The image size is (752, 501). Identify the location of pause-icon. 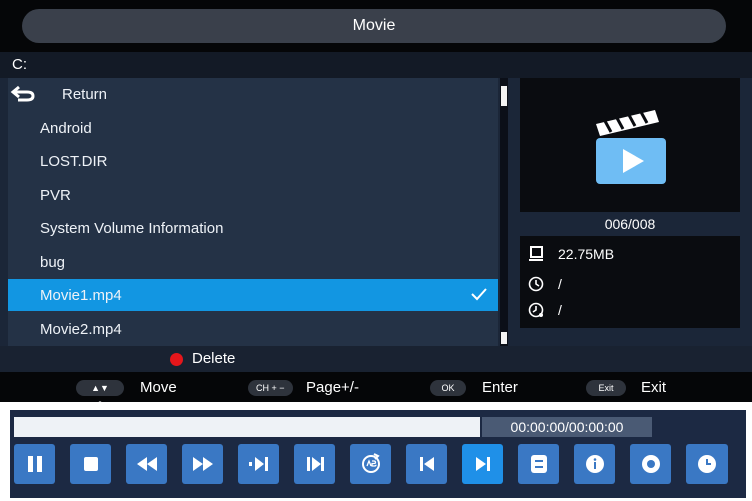
(34, 464).